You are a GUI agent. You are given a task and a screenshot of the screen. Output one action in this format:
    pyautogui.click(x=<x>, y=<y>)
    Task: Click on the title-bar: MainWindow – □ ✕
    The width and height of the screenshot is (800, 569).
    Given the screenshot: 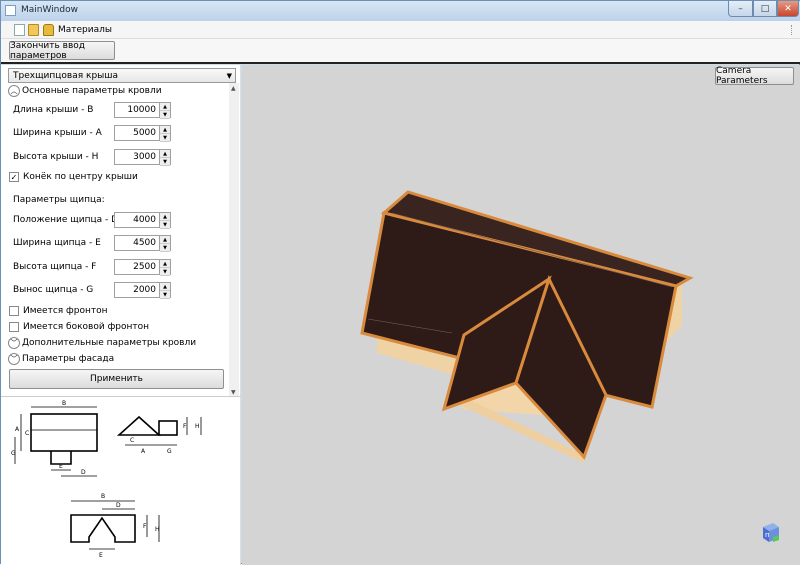 What is the action you would take?
    pyautogui.click(x=400, y=11)
    